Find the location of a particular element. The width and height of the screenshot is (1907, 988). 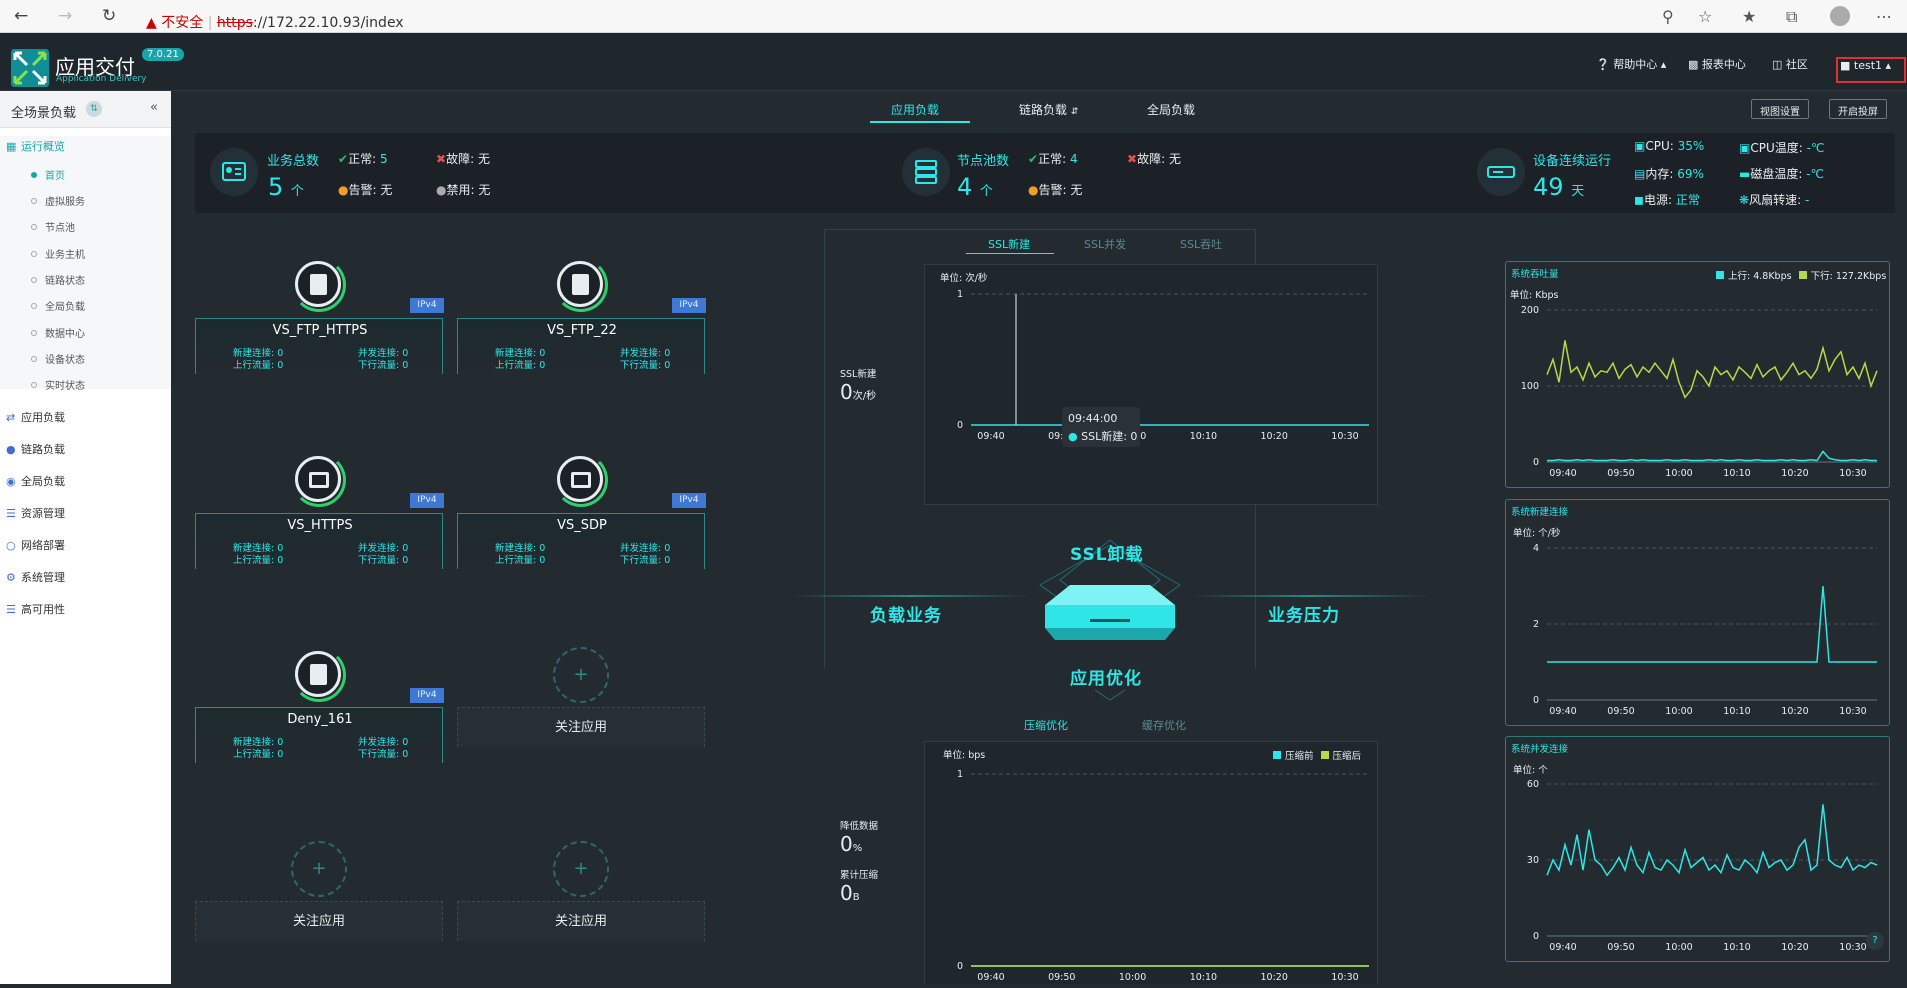

sidebar-group-overview: ▦ 运行概览 is located at coordinates (35, 146).